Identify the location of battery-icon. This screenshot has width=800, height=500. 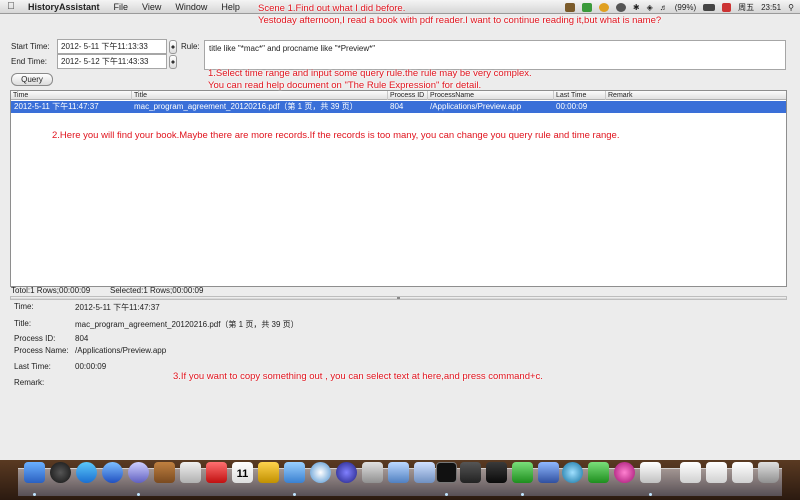
(709, 7).